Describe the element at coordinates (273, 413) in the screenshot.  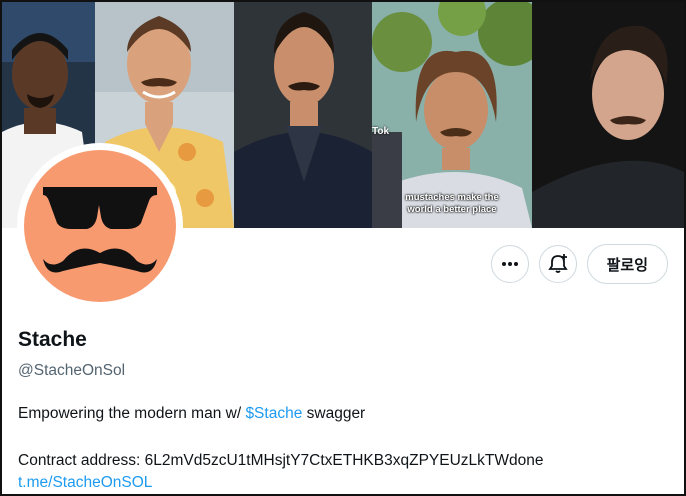
I see `cashtag-link: $Stache` at that location.